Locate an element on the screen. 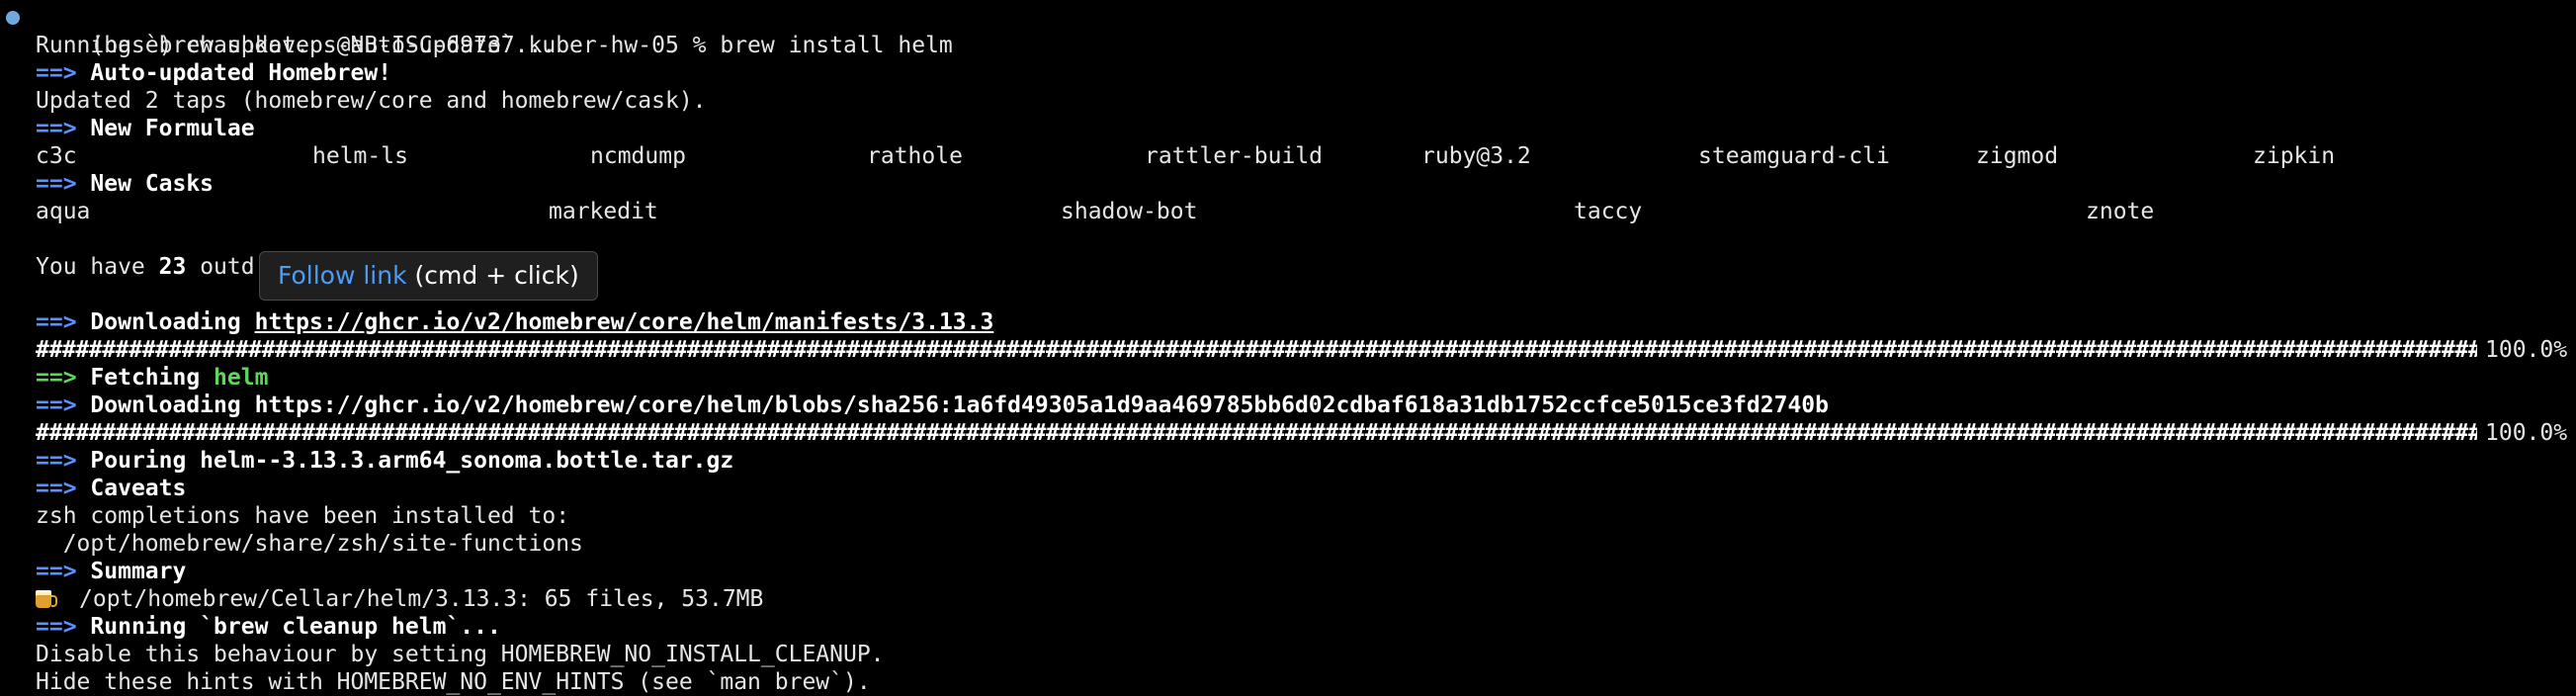 This screenshot has height=696, width=2576. casks-list: aqua markedit shadow-bot taccy znote is located at coordinates (1291, 212).